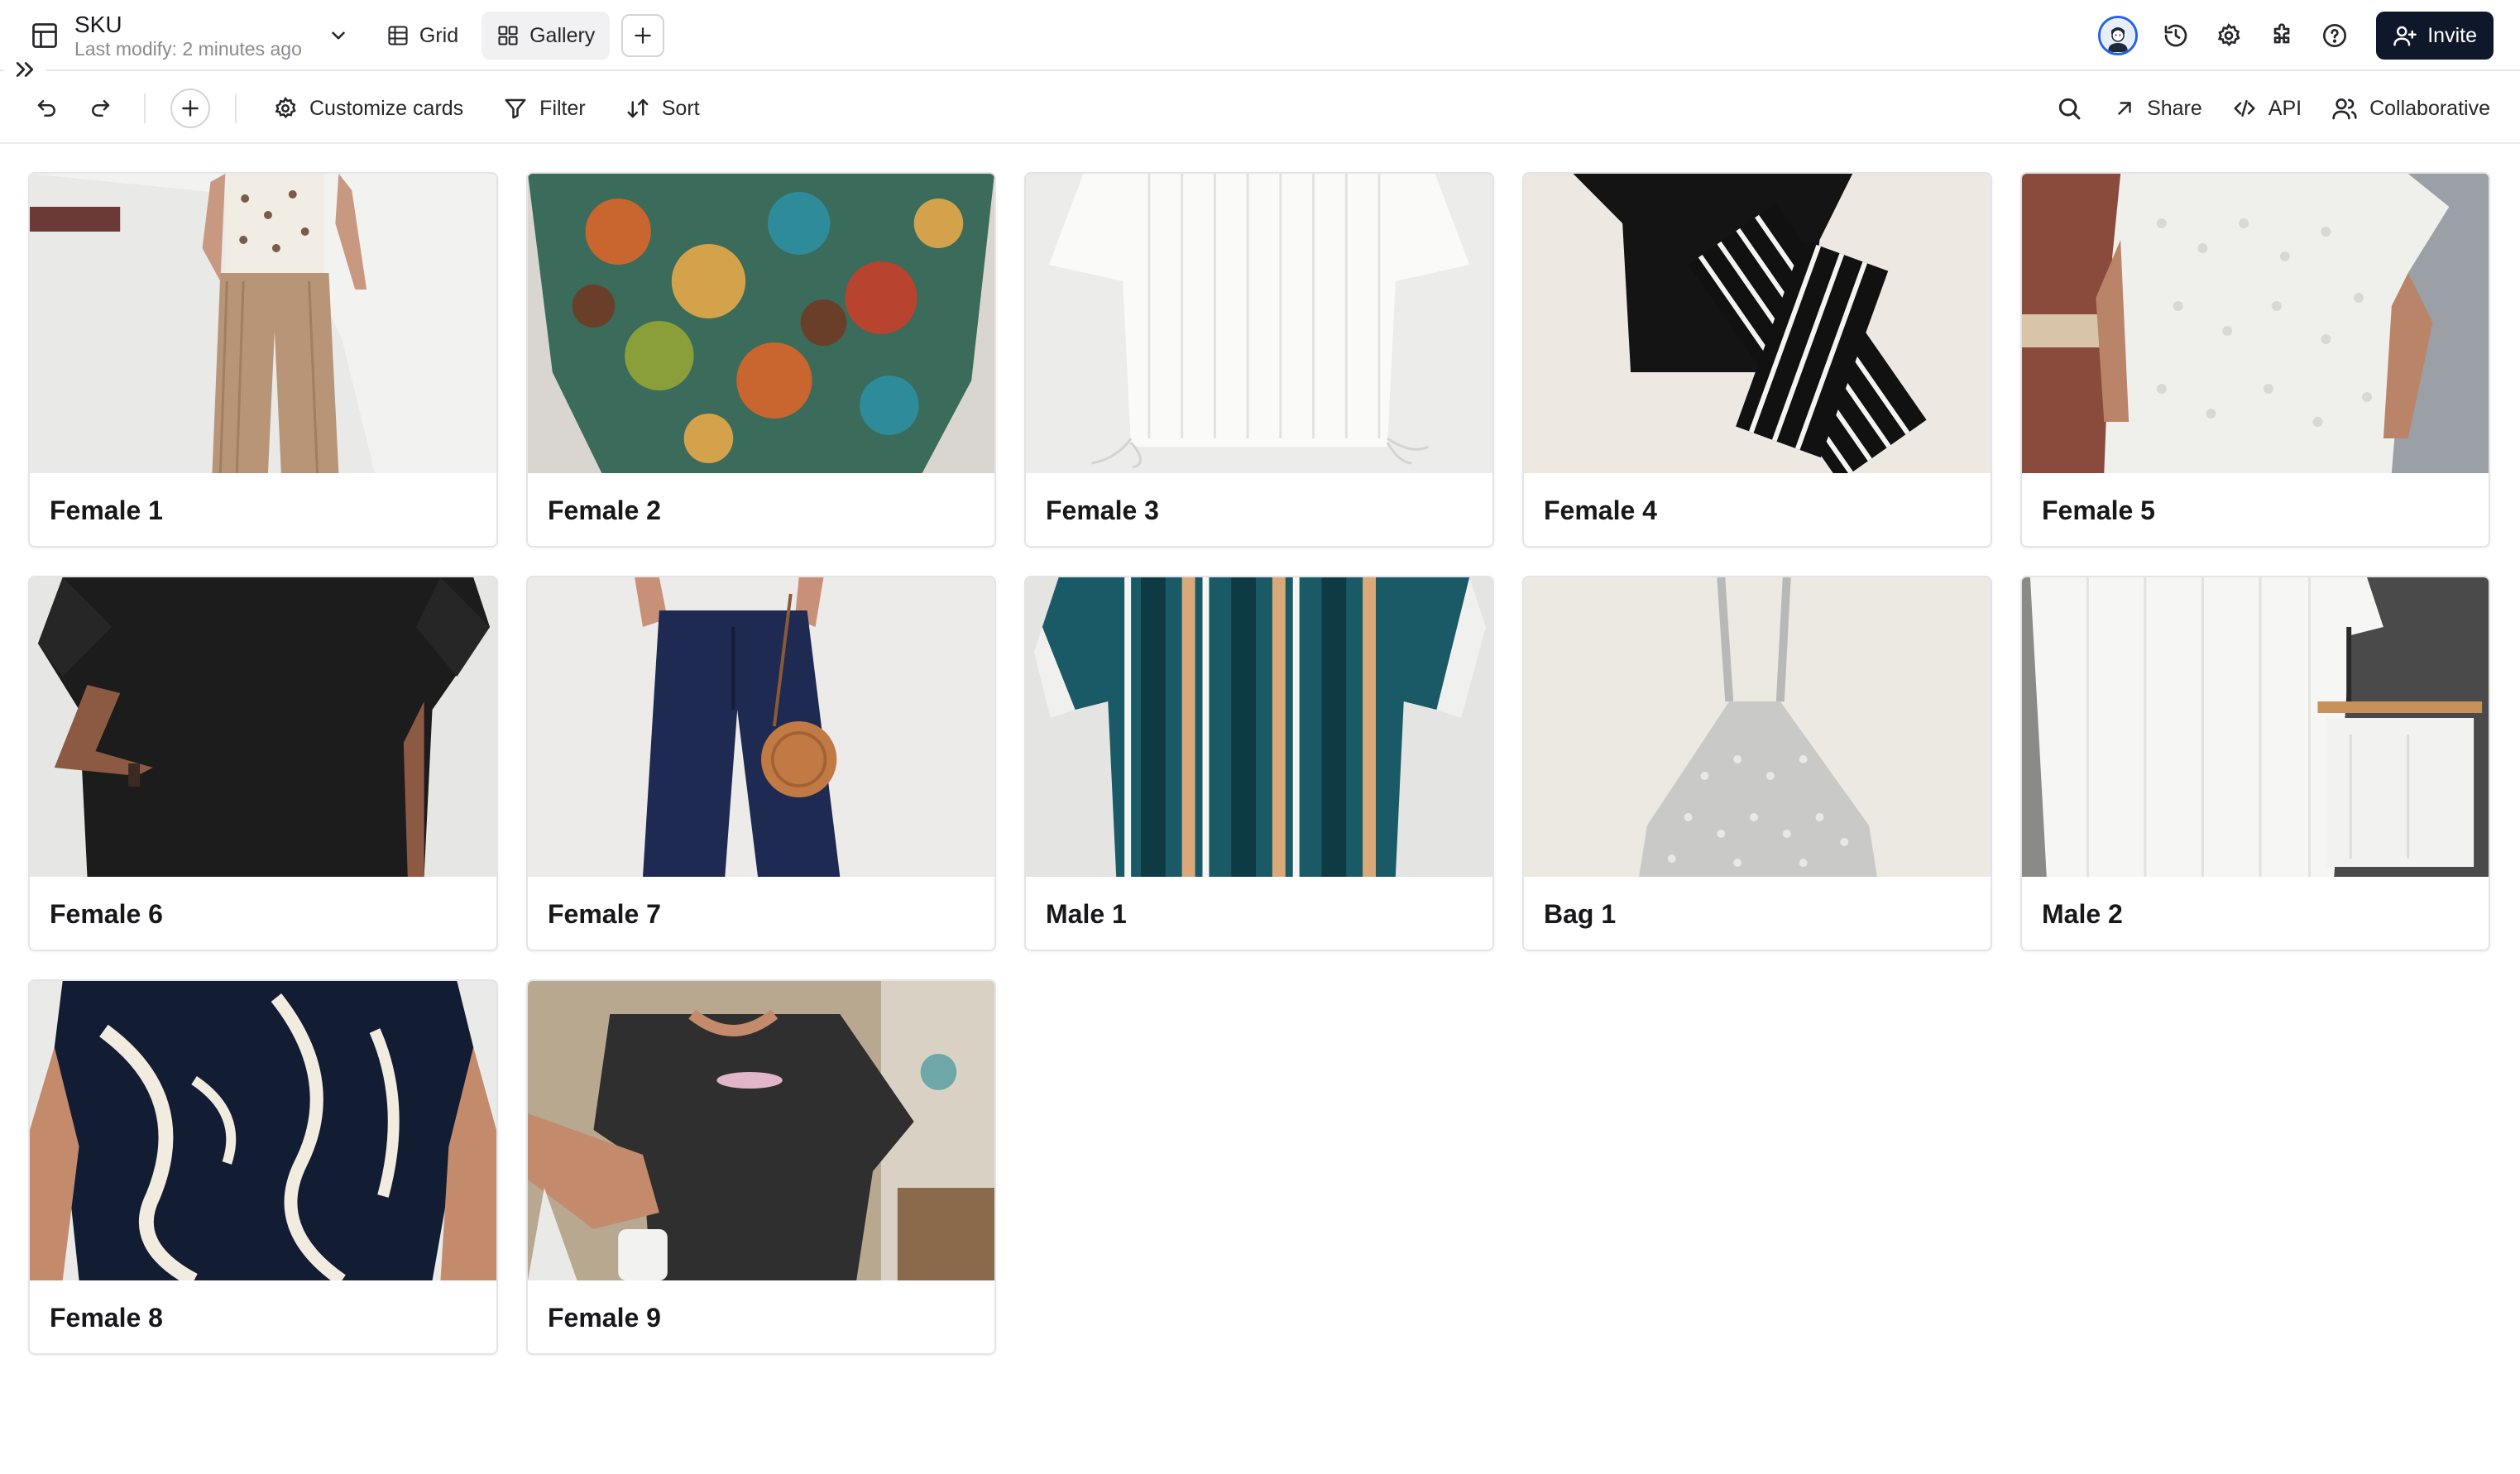  What do you see at coordinates (285, 107) in the screenshot?
I see `gear-icon` at bounding box center [285, 107].